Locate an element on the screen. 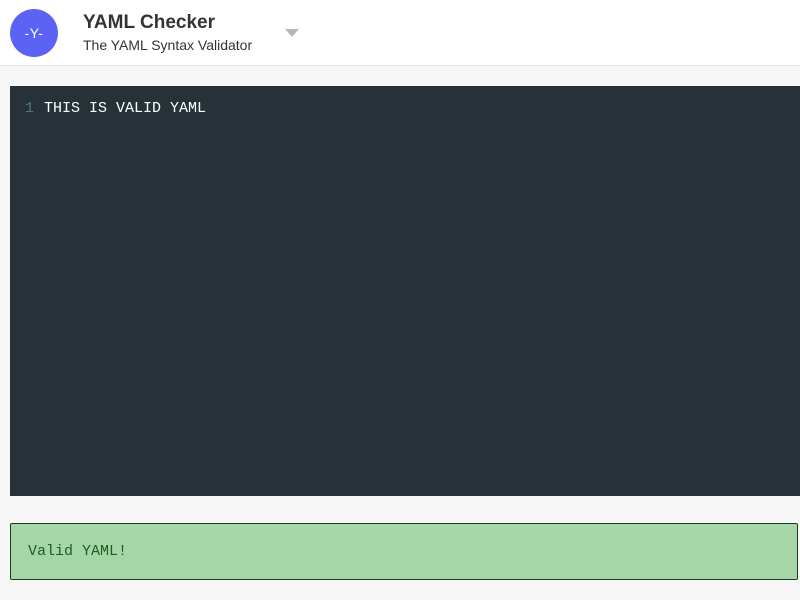 Image resolution: width=800 pixels, height=600 pixels. logo-text: -Y- is located at coordinates (34, 33).